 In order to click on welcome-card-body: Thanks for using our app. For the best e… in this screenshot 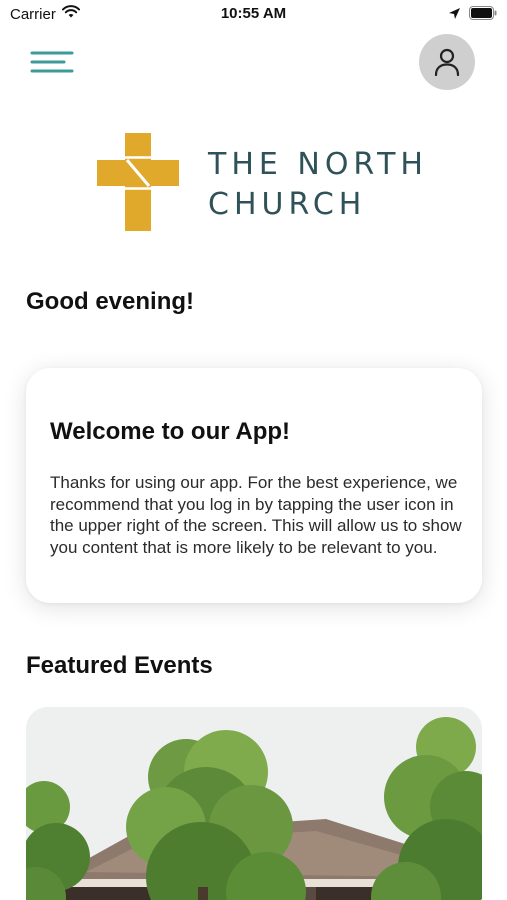, I will do `click(256, 515)`.